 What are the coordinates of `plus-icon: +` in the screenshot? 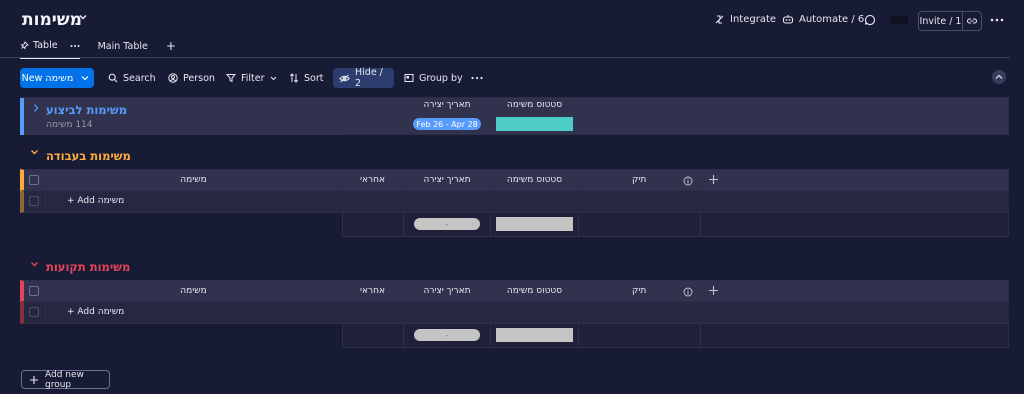 It's located at (170, 46).